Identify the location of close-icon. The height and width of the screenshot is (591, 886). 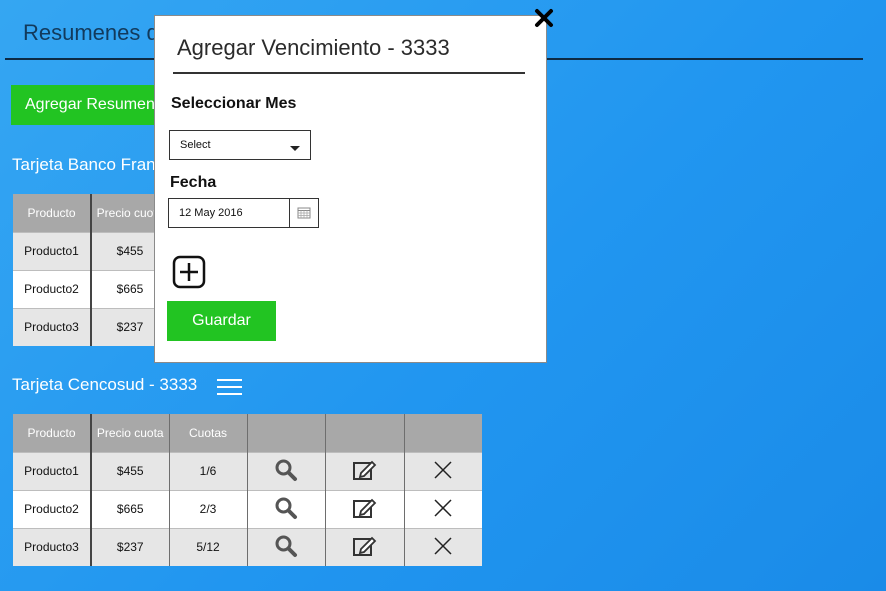
(544, 18).